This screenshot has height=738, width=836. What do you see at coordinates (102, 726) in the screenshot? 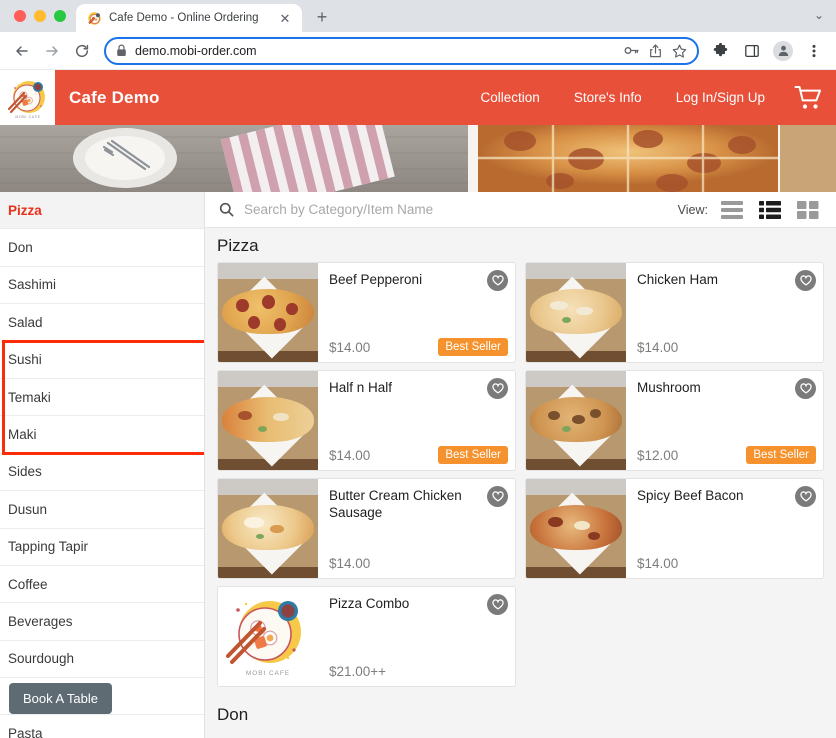
I see `sidebar-item-pasta: Pasta` at bounding box center [102, 726].